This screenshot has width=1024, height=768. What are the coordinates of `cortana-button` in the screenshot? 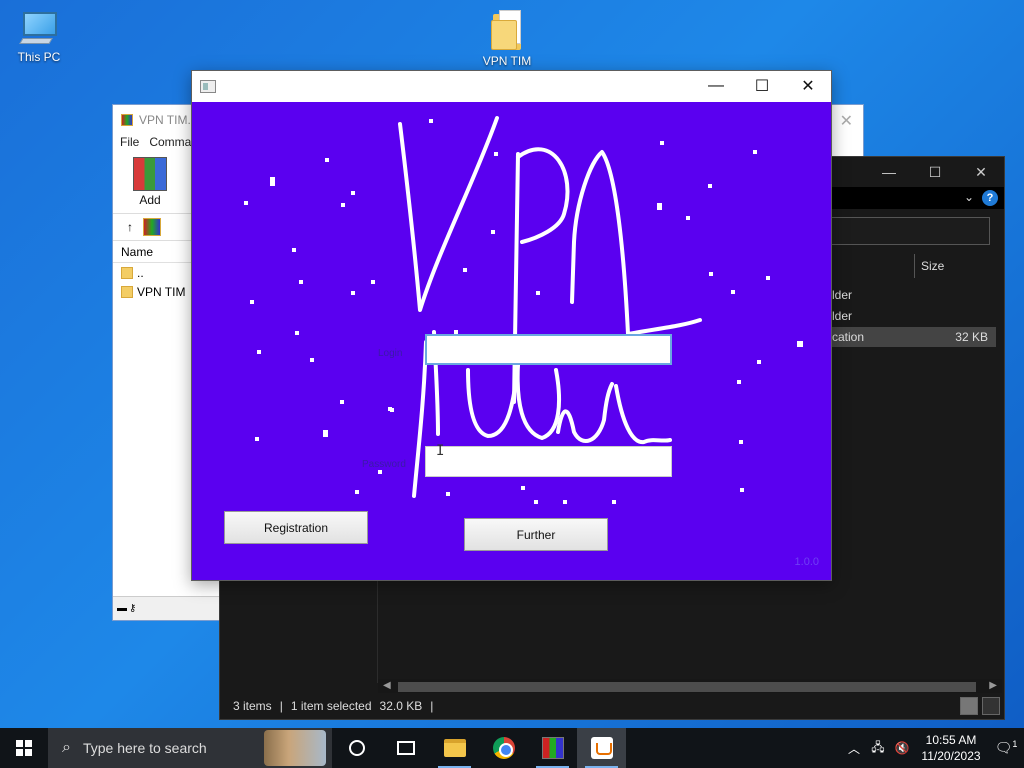 It's located at (356, 748).